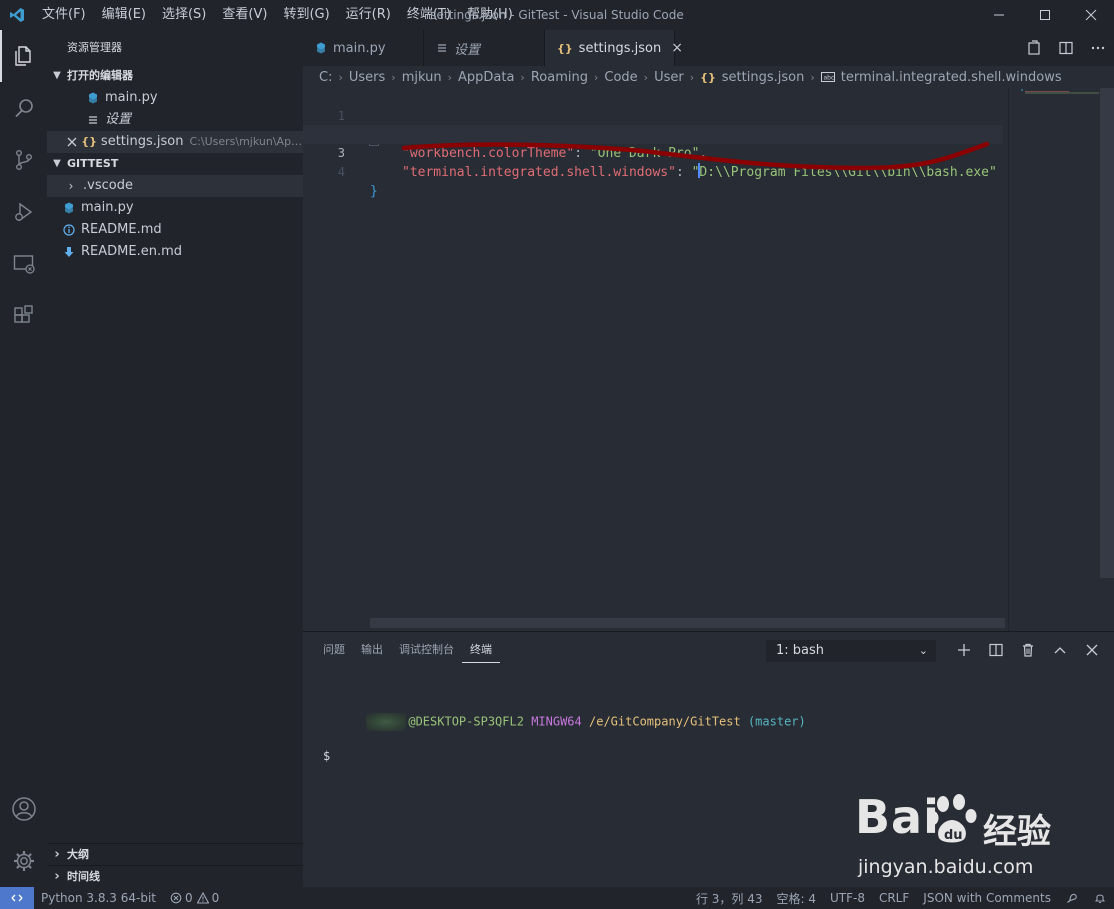 This screenshot has width=1114, height=909. Describe the element at coordinates (69, 252) in the screenshot. I see `markdown-arrow-icon` at that location.